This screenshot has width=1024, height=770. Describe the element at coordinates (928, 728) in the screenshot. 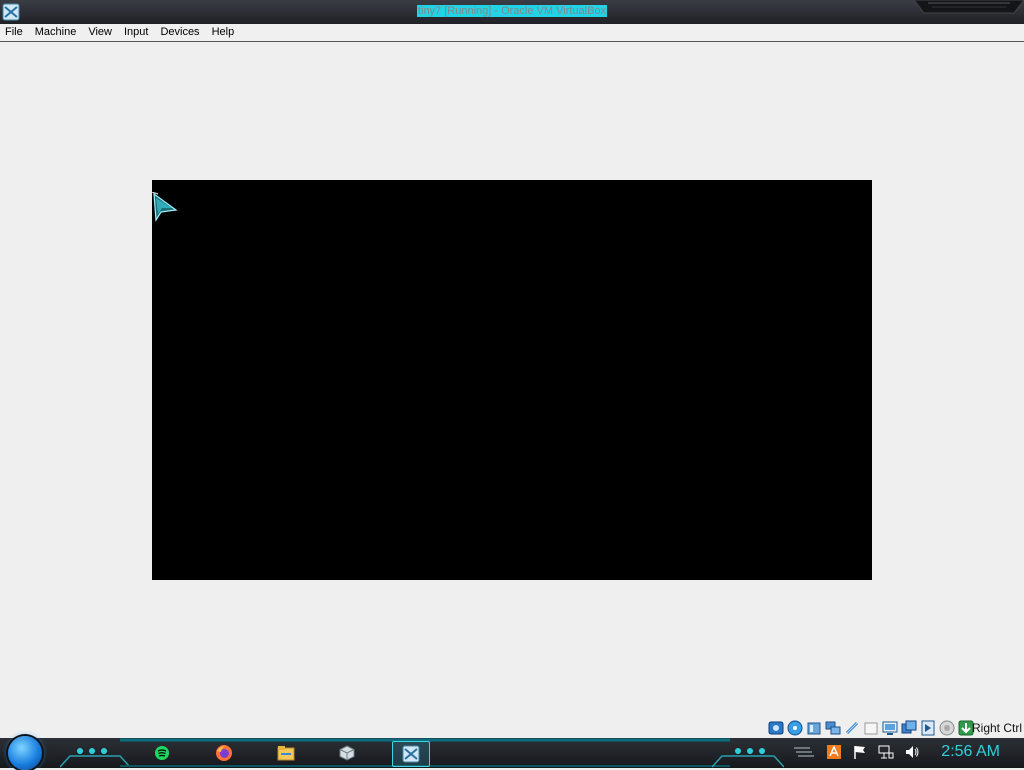

I see `mouse-integration-icon` at that location.